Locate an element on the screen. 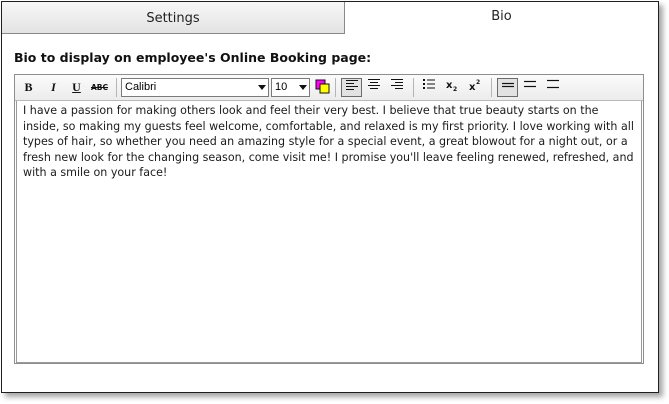  align-center-button is located at coordinates (373, 87).